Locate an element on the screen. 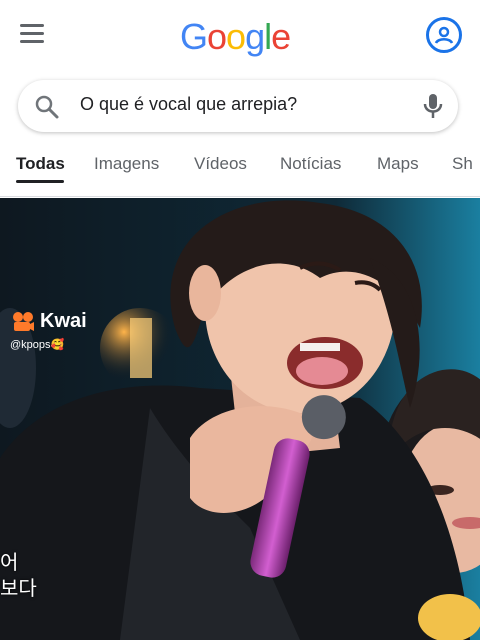 This screenshot has height=640, width=480. search-icon is located at coordinates (47, 107).